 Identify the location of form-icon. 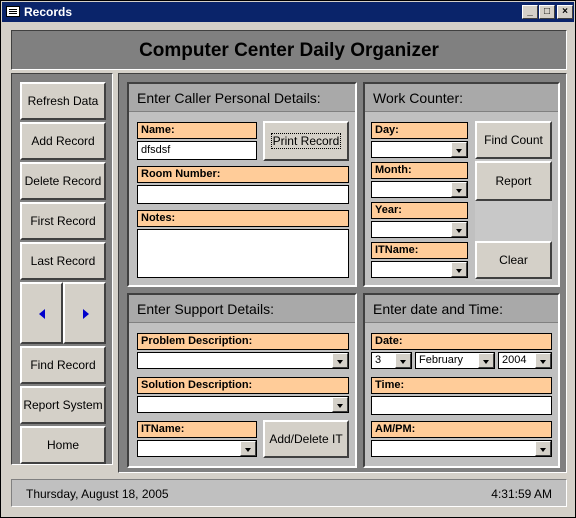
(13, 11).